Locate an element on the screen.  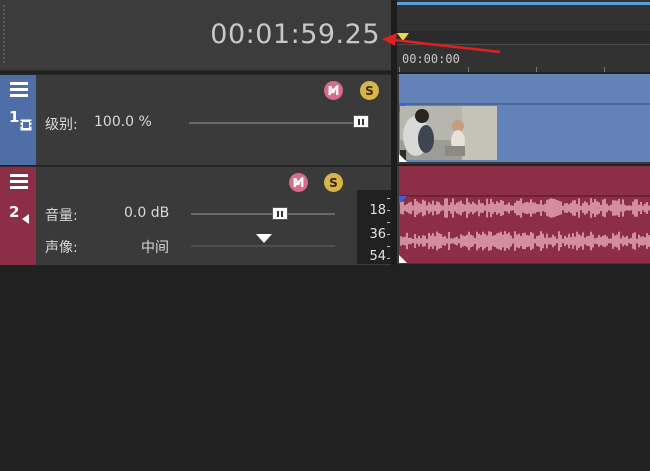
track-number: 2 is located at coordinates (14, 212).